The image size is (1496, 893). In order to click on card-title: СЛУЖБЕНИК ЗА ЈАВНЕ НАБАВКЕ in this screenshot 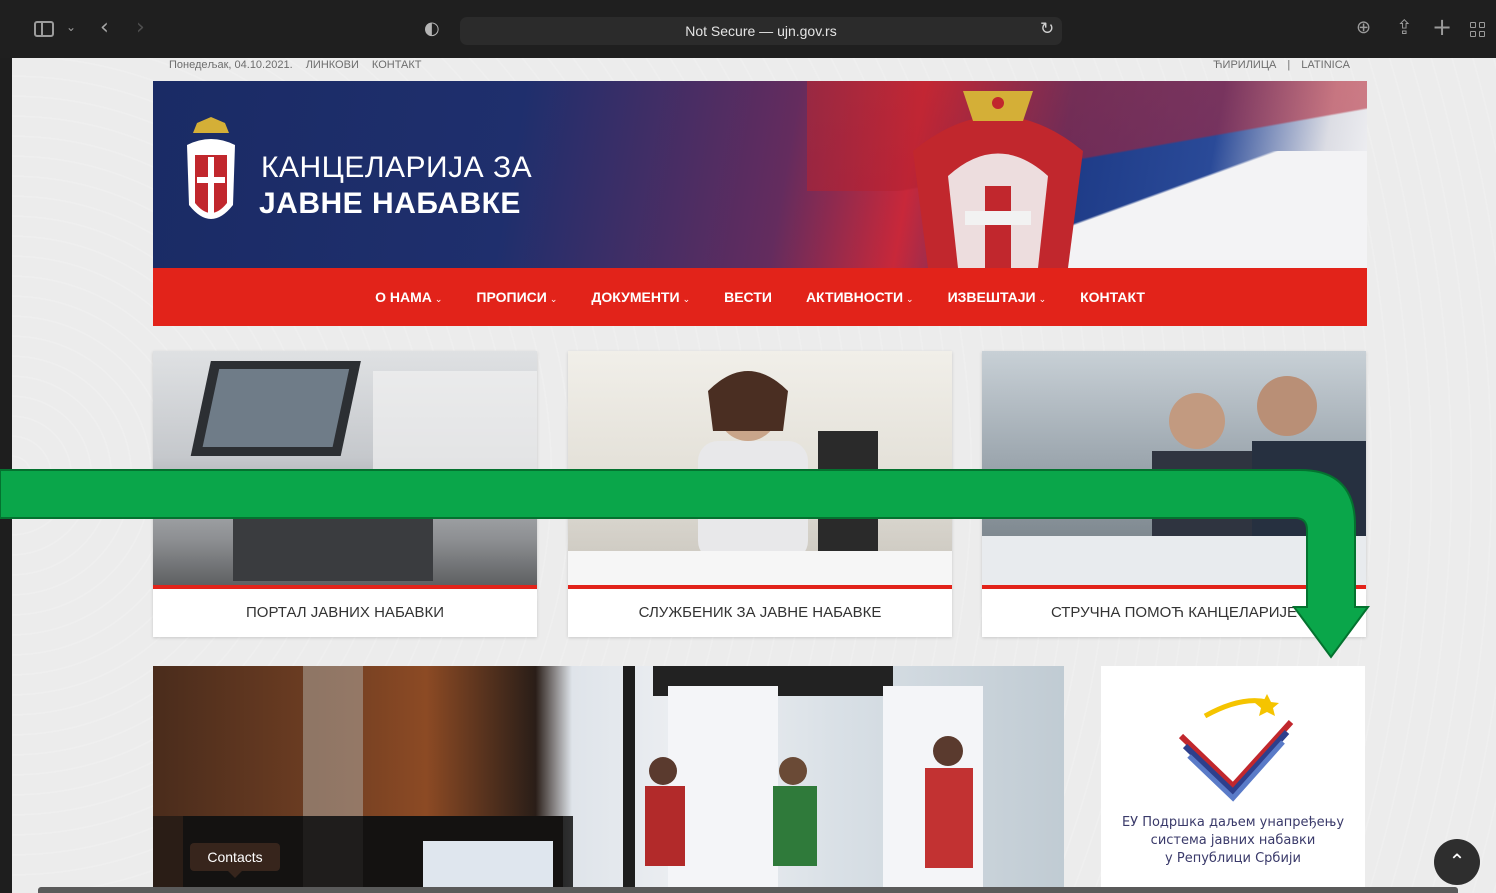, I will do `click(760, 613)`.